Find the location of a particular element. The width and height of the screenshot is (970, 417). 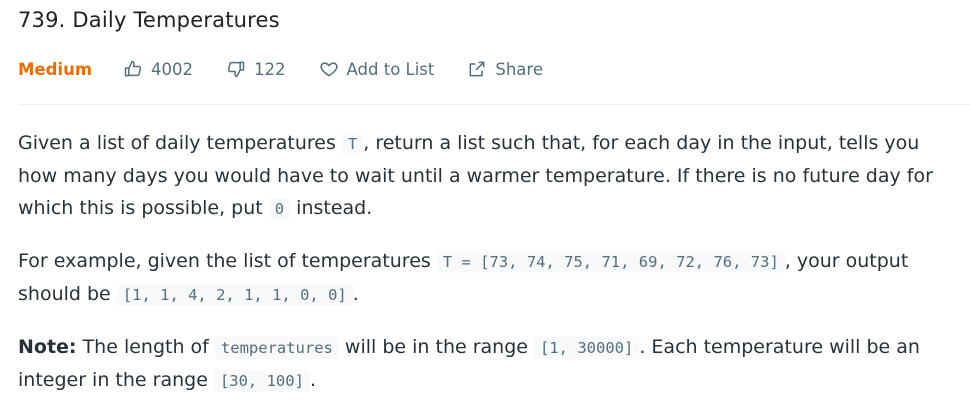

dislike-button: 122 is located at coordinates (256, 69).